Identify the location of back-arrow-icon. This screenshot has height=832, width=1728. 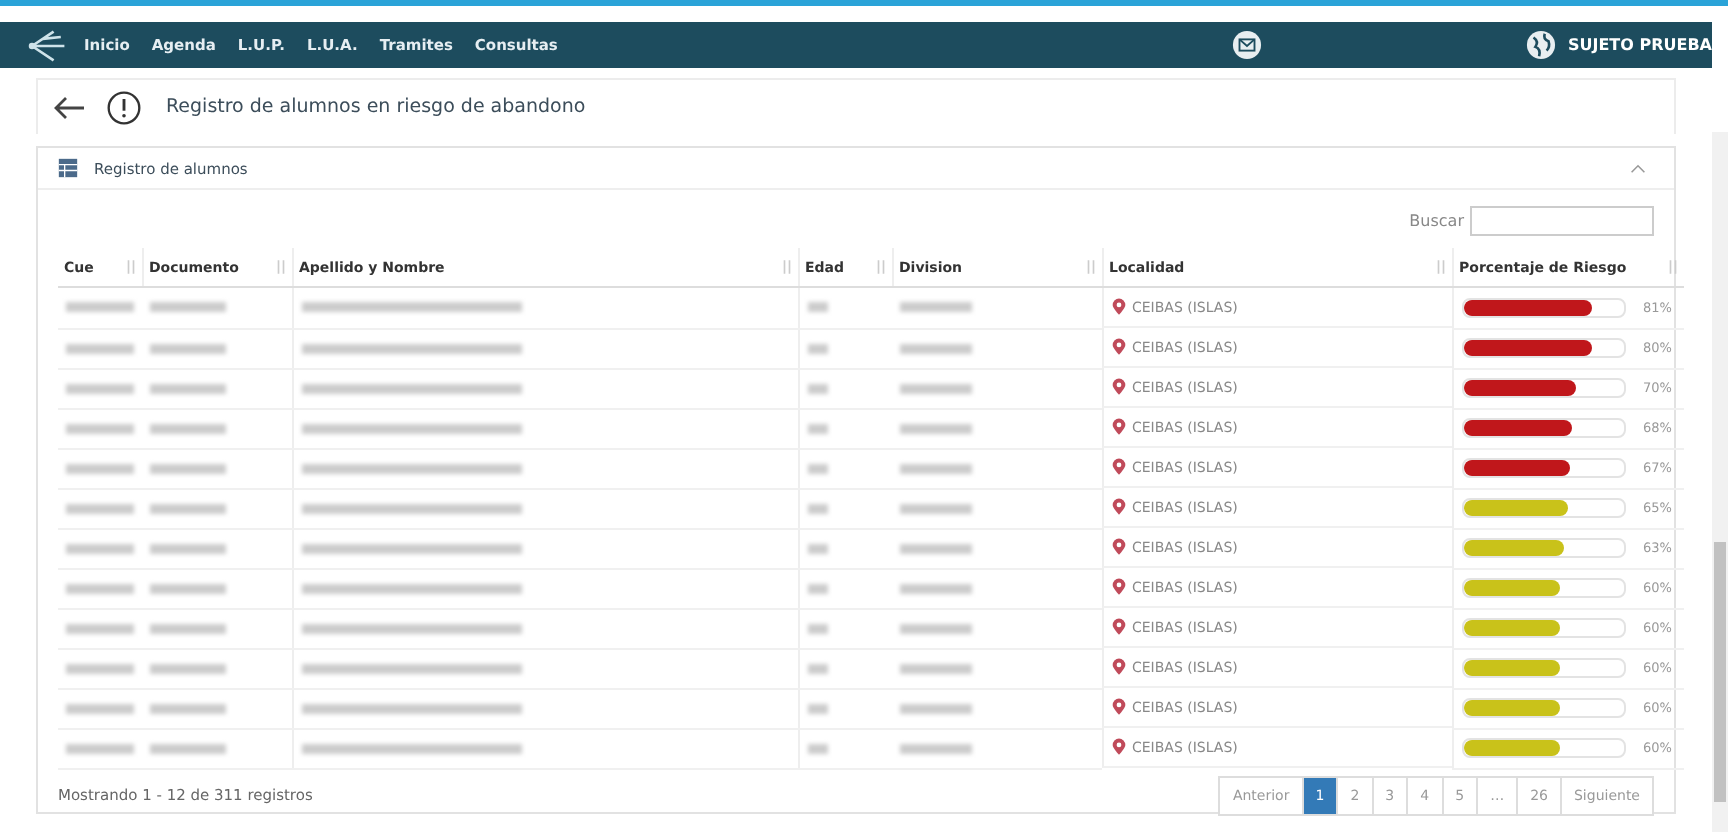
(70, 107).